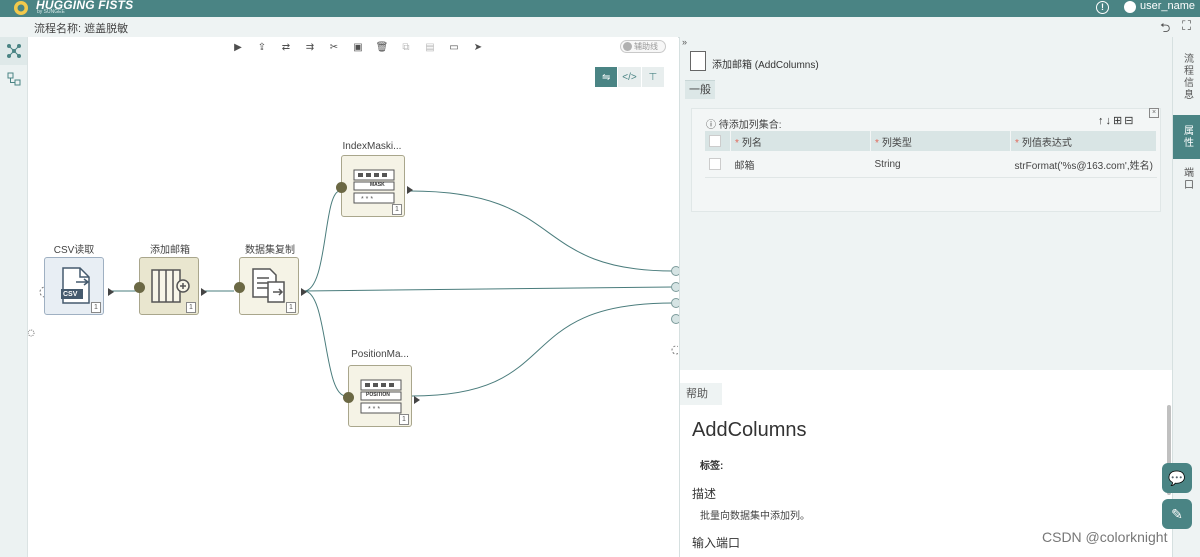 The height and width of the screenshot is (557, 1200). What do you see at coordinates (600, 27) in the screenshot?
I see `flow-title-bar: 流程名称: 遮盖脱敏 ⮌ ⛶` at bounding box center [600, 27].